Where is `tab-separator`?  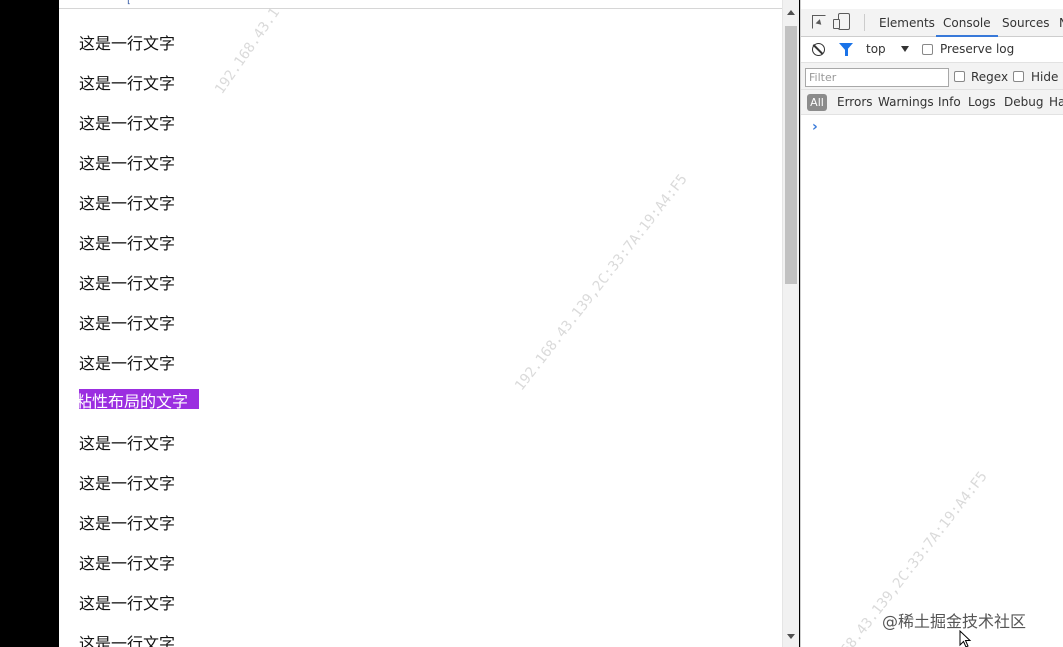 tab-separator is located at coordinates (864, 22).